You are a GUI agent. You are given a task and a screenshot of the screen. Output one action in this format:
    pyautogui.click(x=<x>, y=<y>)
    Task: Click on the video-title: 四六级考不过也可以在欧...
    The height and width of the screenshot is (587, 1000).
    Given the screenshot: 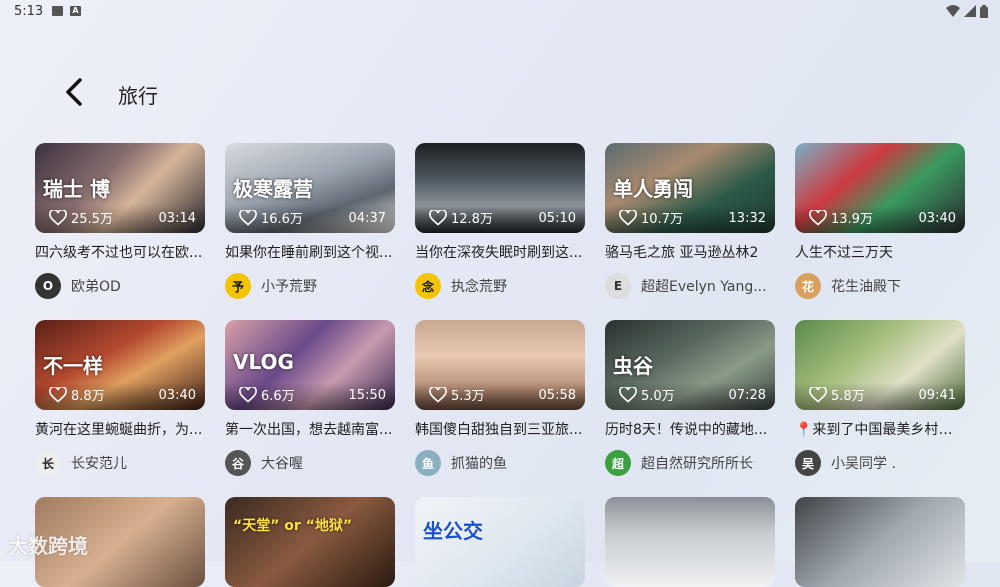 What is the action you would take?
    pyautogui.click(x=120, y=253)
    